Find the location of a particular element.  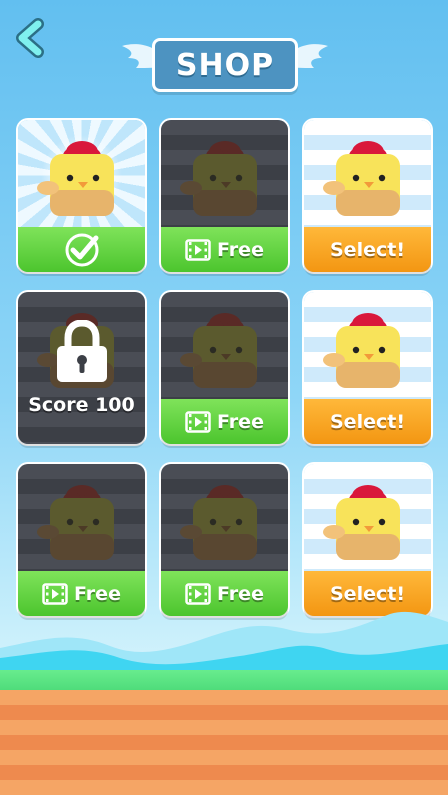

chevron-left-icon is located at coordinates (30, 38).